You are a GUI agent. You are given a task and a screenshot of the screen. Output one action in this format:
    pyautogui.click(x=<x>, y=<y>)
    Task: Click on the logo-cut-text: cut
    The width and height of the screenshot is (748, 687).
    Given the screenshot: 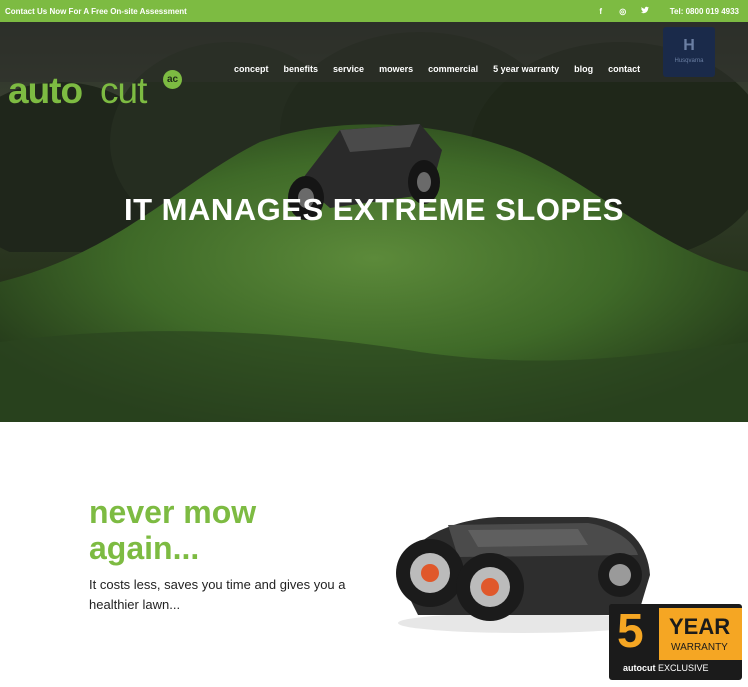 What is the action you would take?
    pyautogui.click(x=123, y=90)
    